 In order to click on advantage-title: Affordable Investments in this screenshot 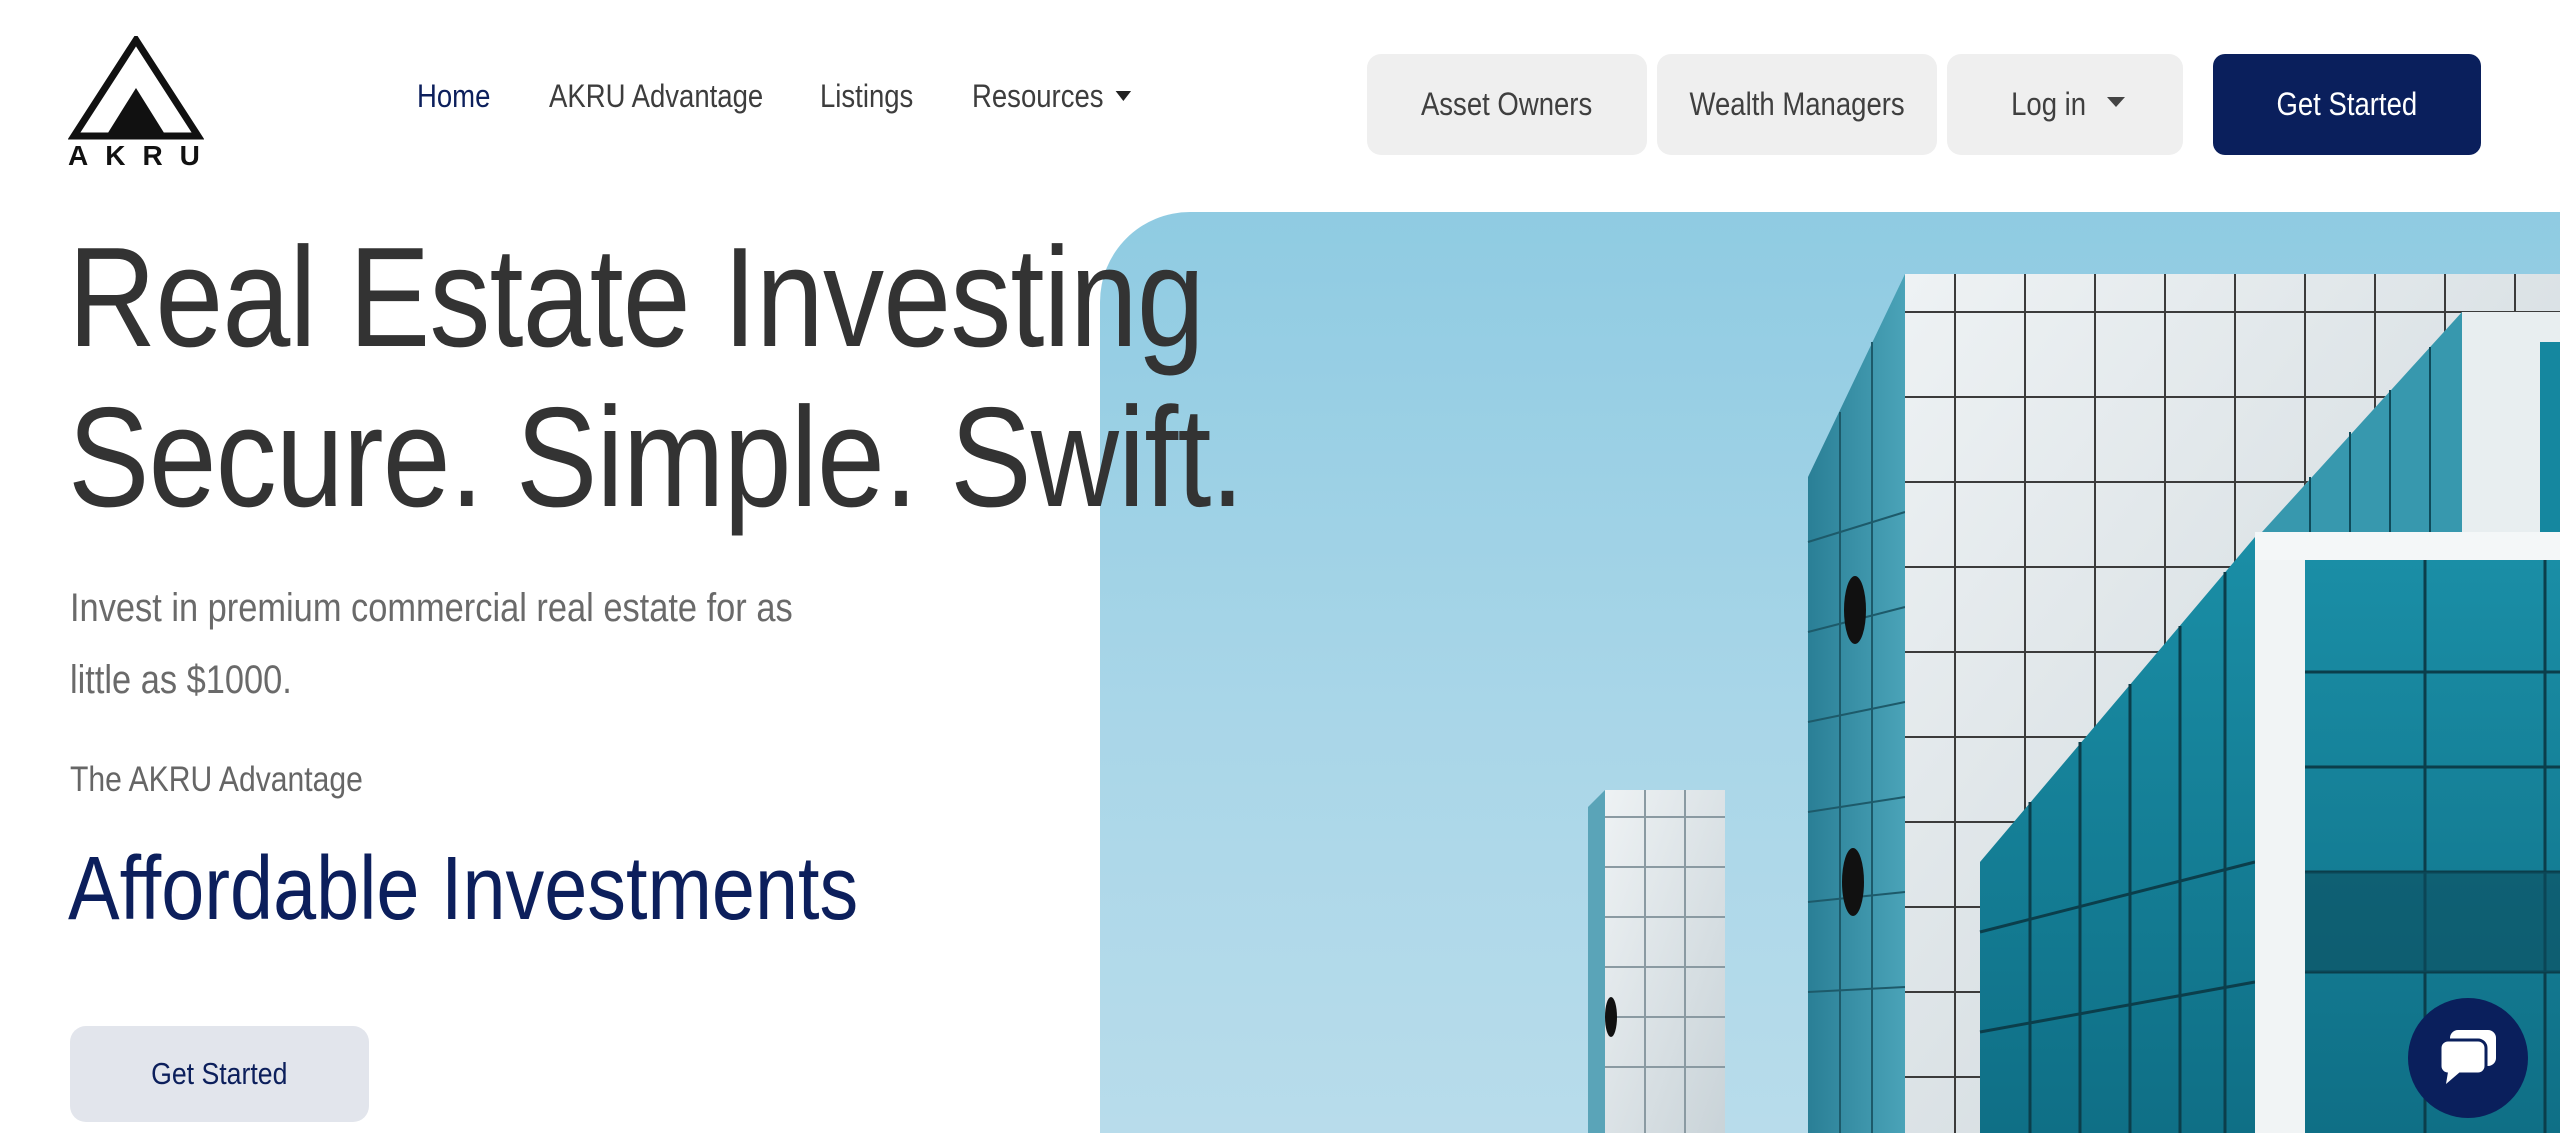, I will do `click(463, 889)`.